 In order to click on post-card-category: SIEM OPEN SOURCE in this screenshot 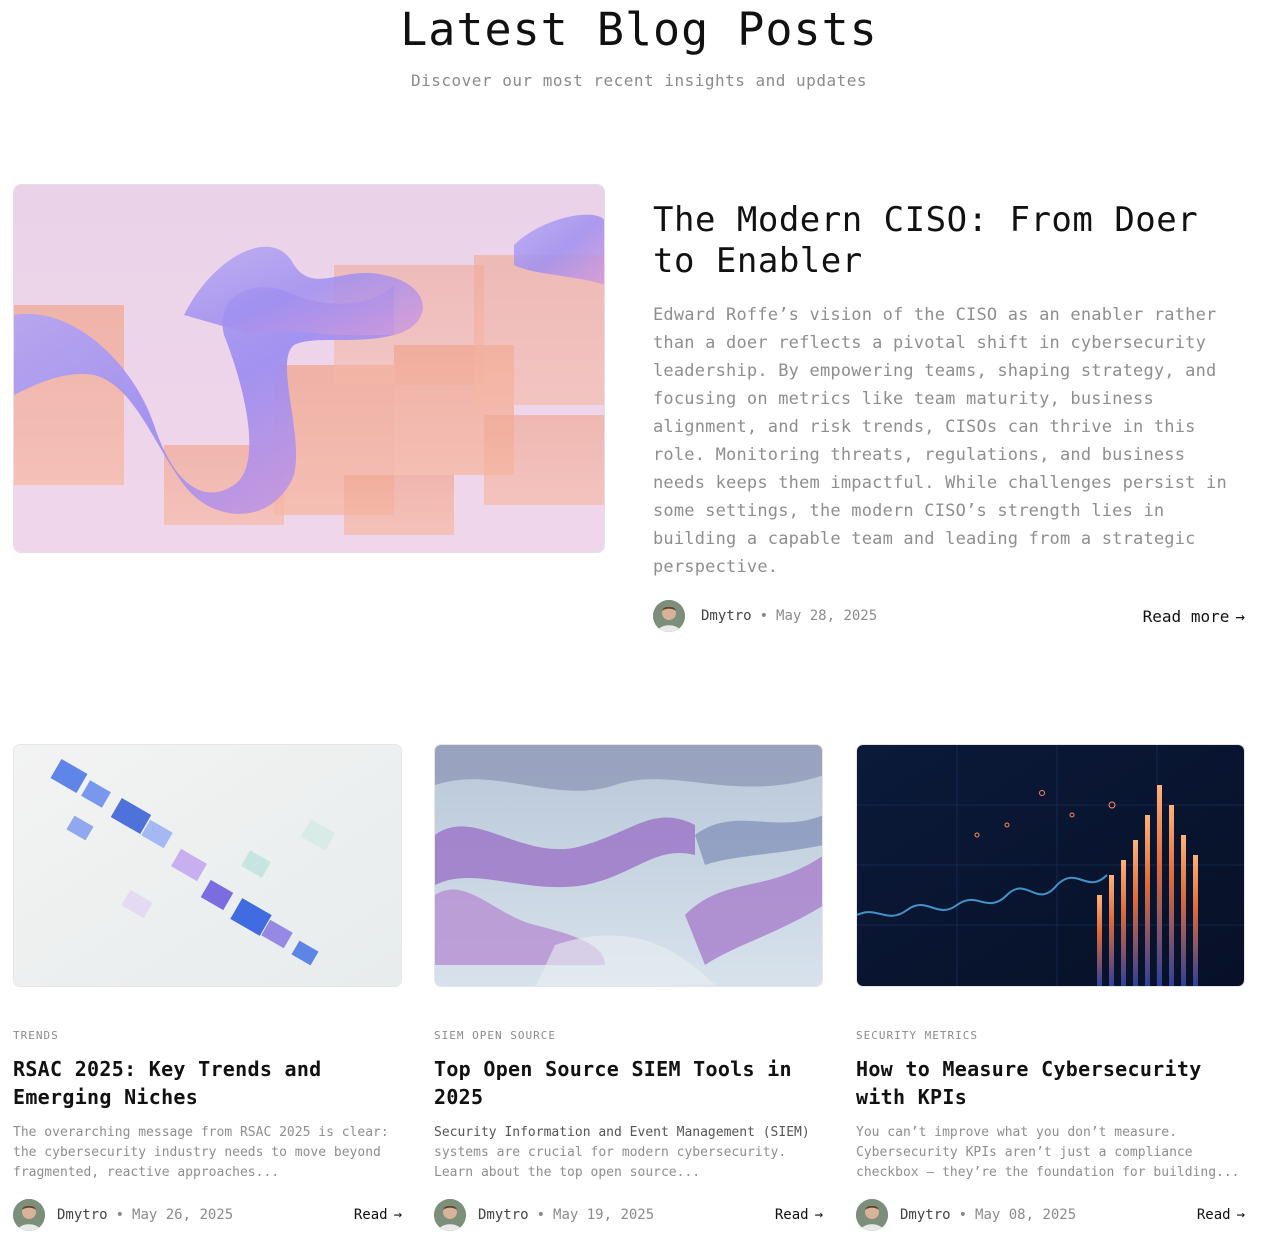, I will do `click(628, 1035)`.